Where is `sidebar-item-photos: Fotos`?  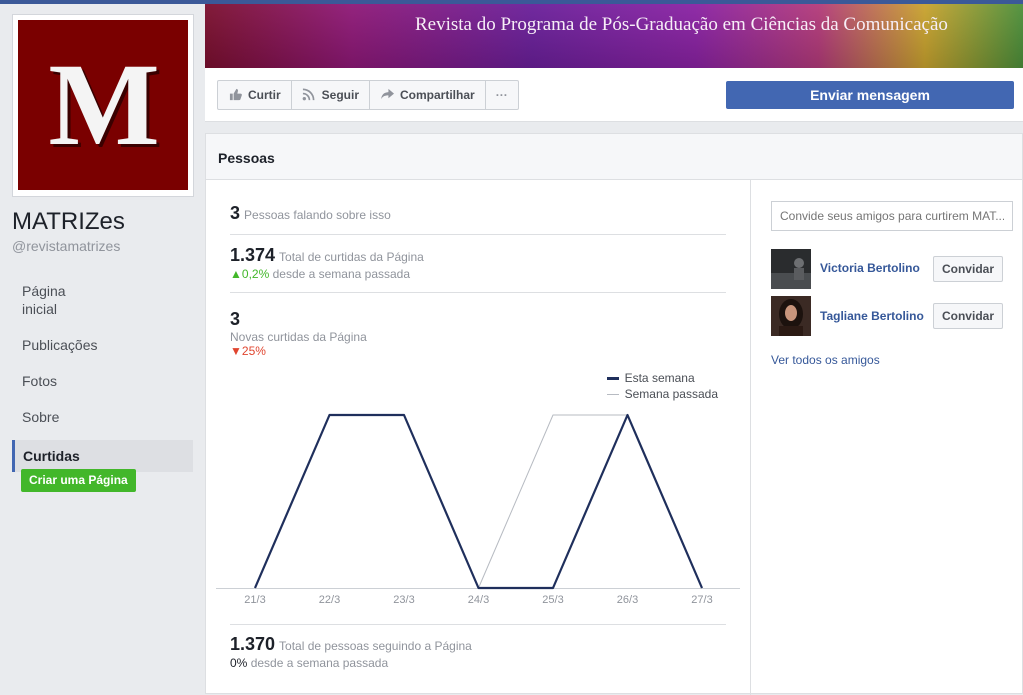 sidebar-item-photos: Fotos is located at coordinates (102, 381).